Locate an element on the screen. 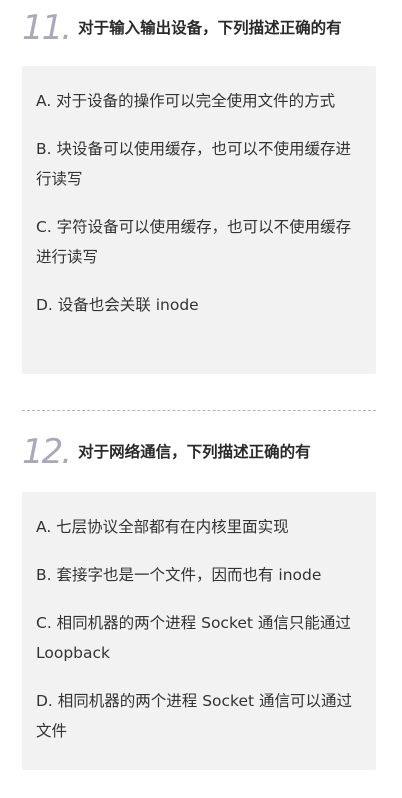 This screenshot has height=798, width=402. question-12-header: 12. 对于网络通信，下列描述正确的有 is located at coordinates (166, 452).